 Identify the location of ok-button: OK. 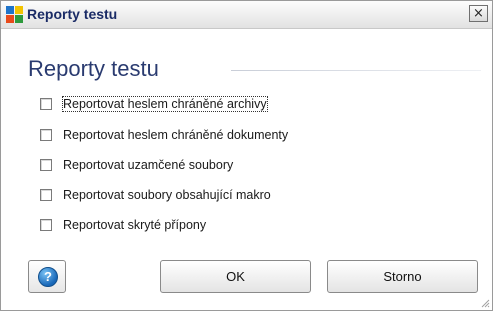
(235, 276).